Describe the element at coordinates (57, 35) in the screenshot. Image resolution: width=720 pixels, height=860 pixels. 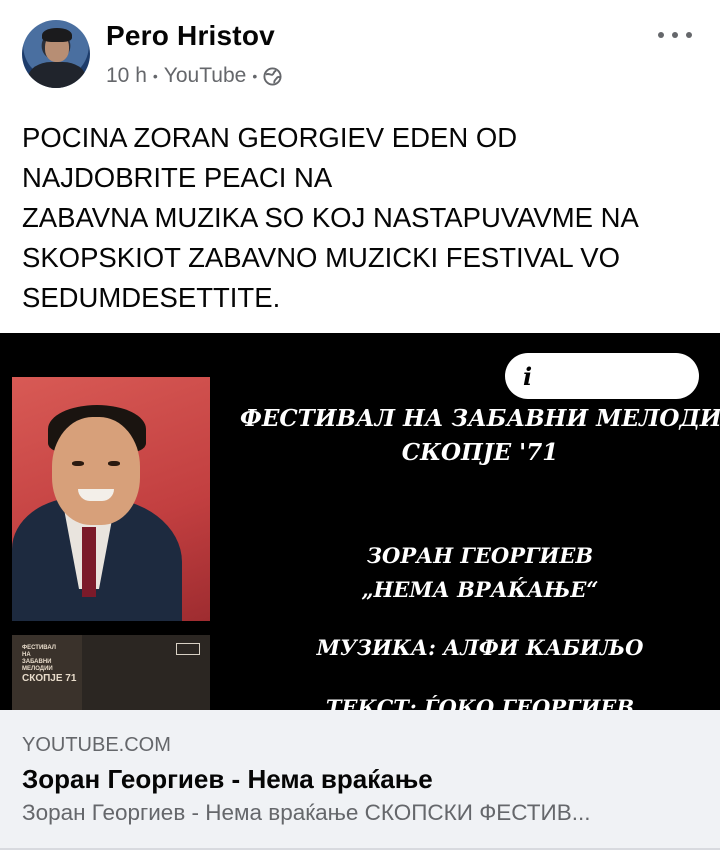
I see `avatar-hair` at that location.